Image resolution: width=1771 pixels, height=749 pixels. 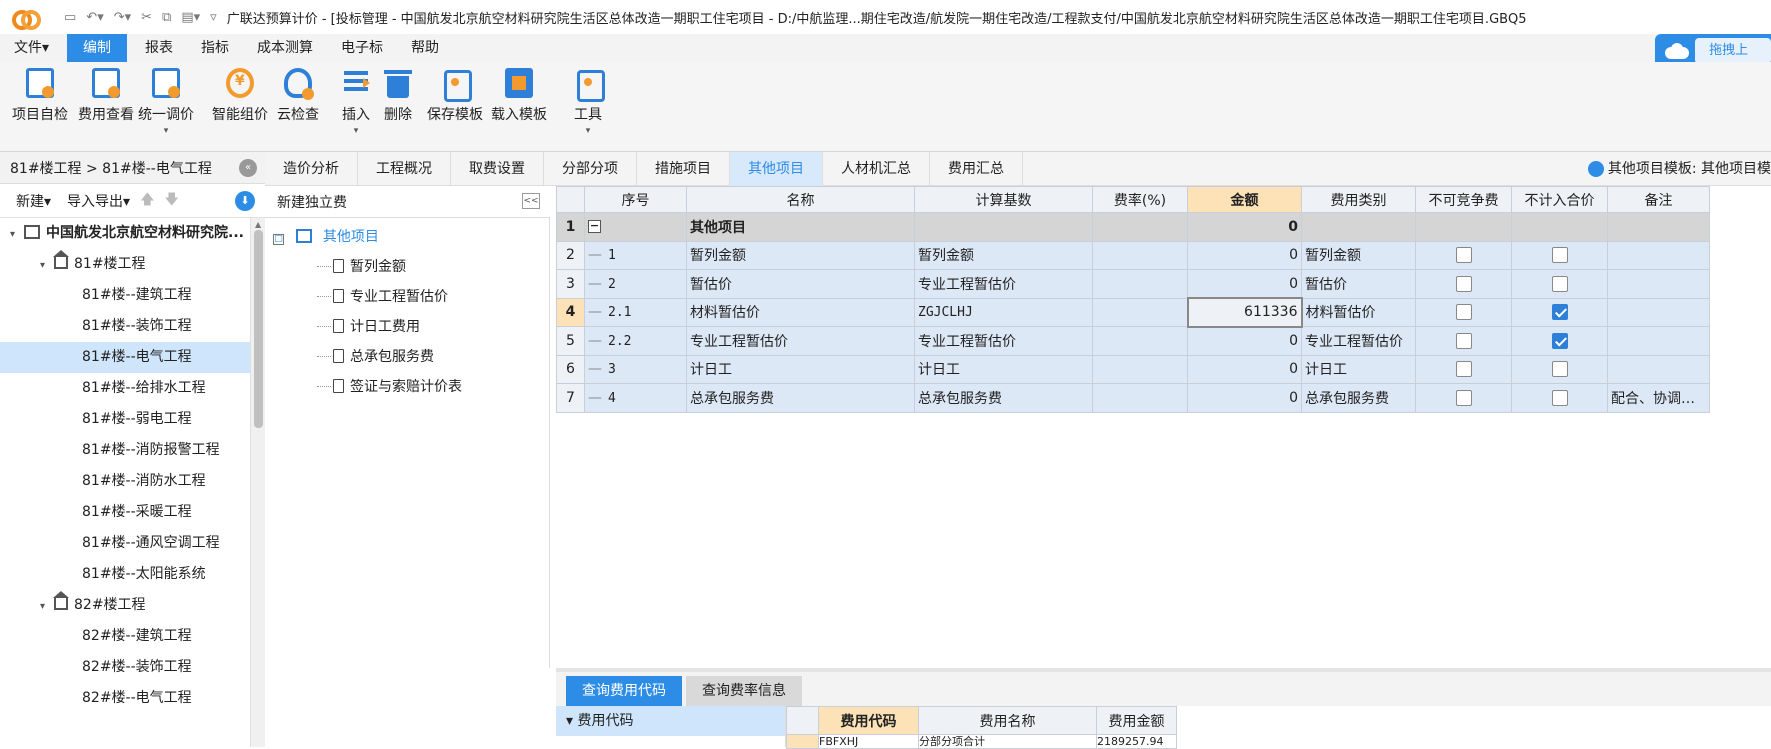 What do you see at coordinates (635, 227) in the screenshot?
I see `seq-cell: −` at bounding box center [635, 227].